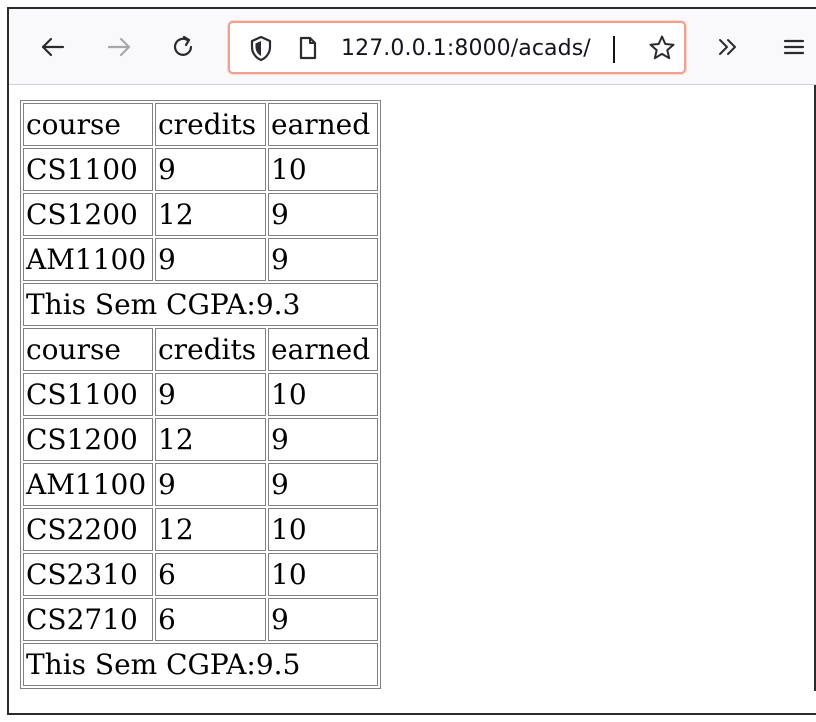  I want to click on cgpa-row: This Sem CGPA:9.5, so click(200, 664).